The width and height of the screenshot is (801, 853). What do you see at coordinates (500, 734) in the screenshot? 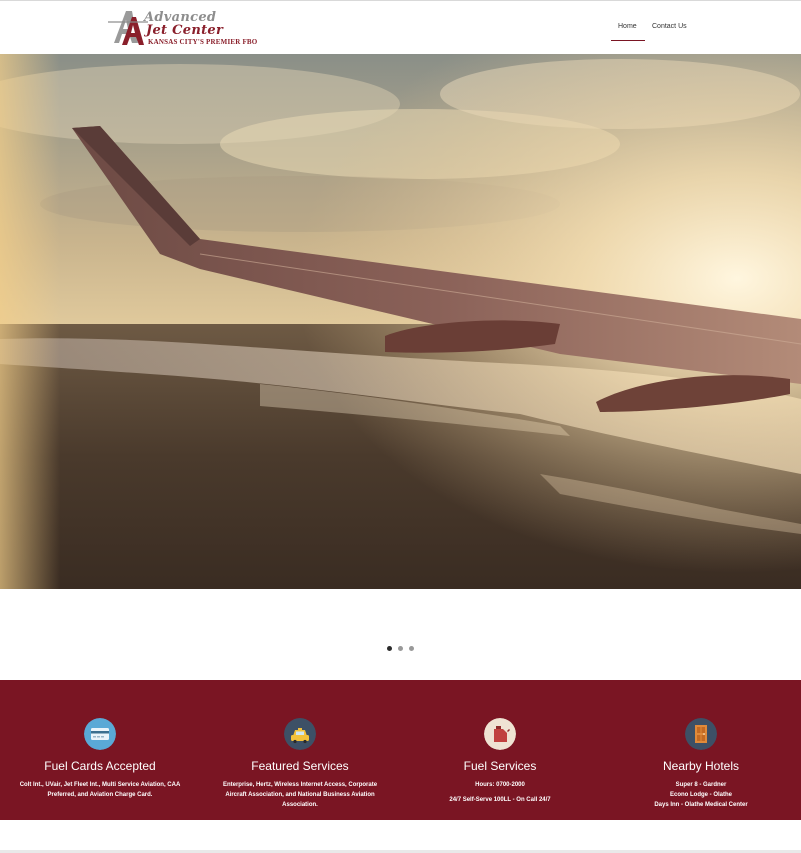
I see `fuel-can-icon` at bounding box center [500, 734].